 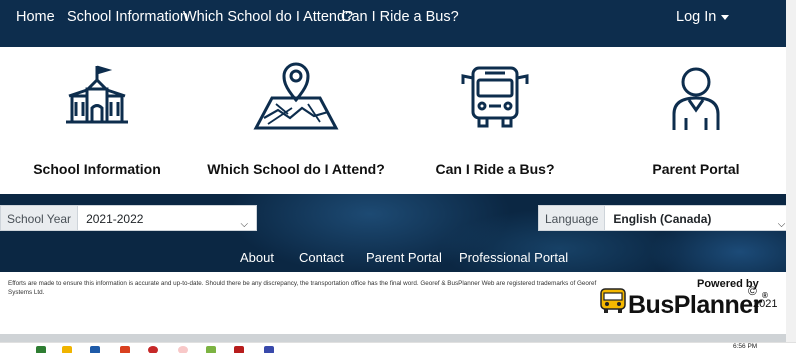 I want to click on tile-school-information: School Information, so click(x=97, y=122).